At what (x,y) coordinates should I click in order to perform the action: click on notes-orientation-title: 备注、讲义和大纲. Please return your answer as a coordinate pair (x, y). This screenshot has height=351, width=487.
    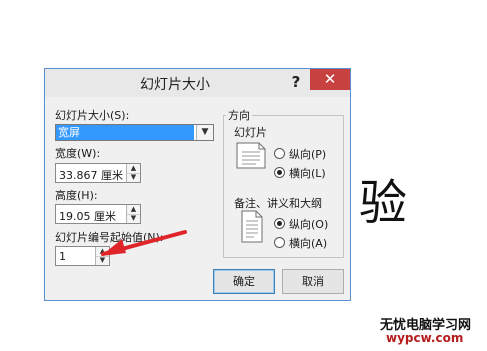
    Looking at the image, I should click on (278, 203).